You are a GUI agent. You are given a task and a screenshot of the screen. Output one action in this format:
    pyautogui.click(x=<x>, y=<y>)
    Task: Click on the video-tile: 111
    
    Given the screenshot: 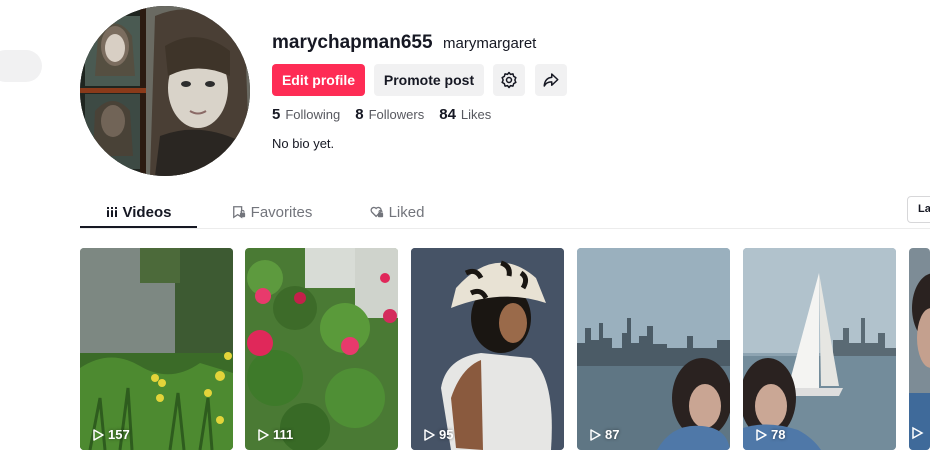 What is the action you would take?
    pyautogui.click(x=321, y=349)
    